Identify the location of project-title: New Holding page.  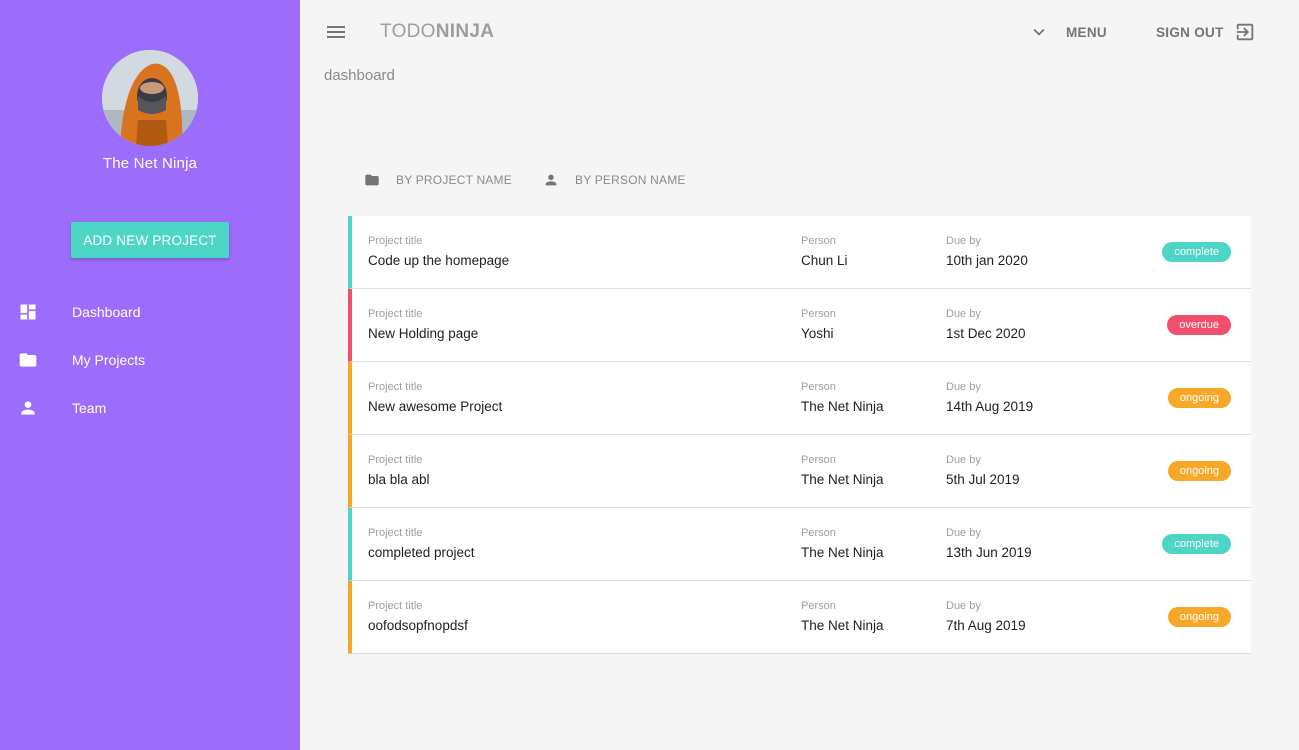
(423, 333).